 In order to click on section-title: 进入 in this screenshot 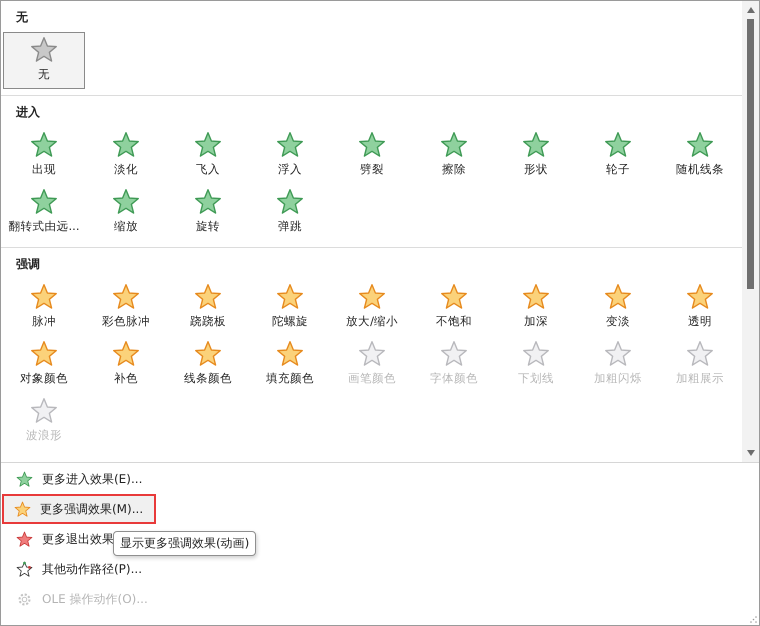, I will do `click(28, 112)`.